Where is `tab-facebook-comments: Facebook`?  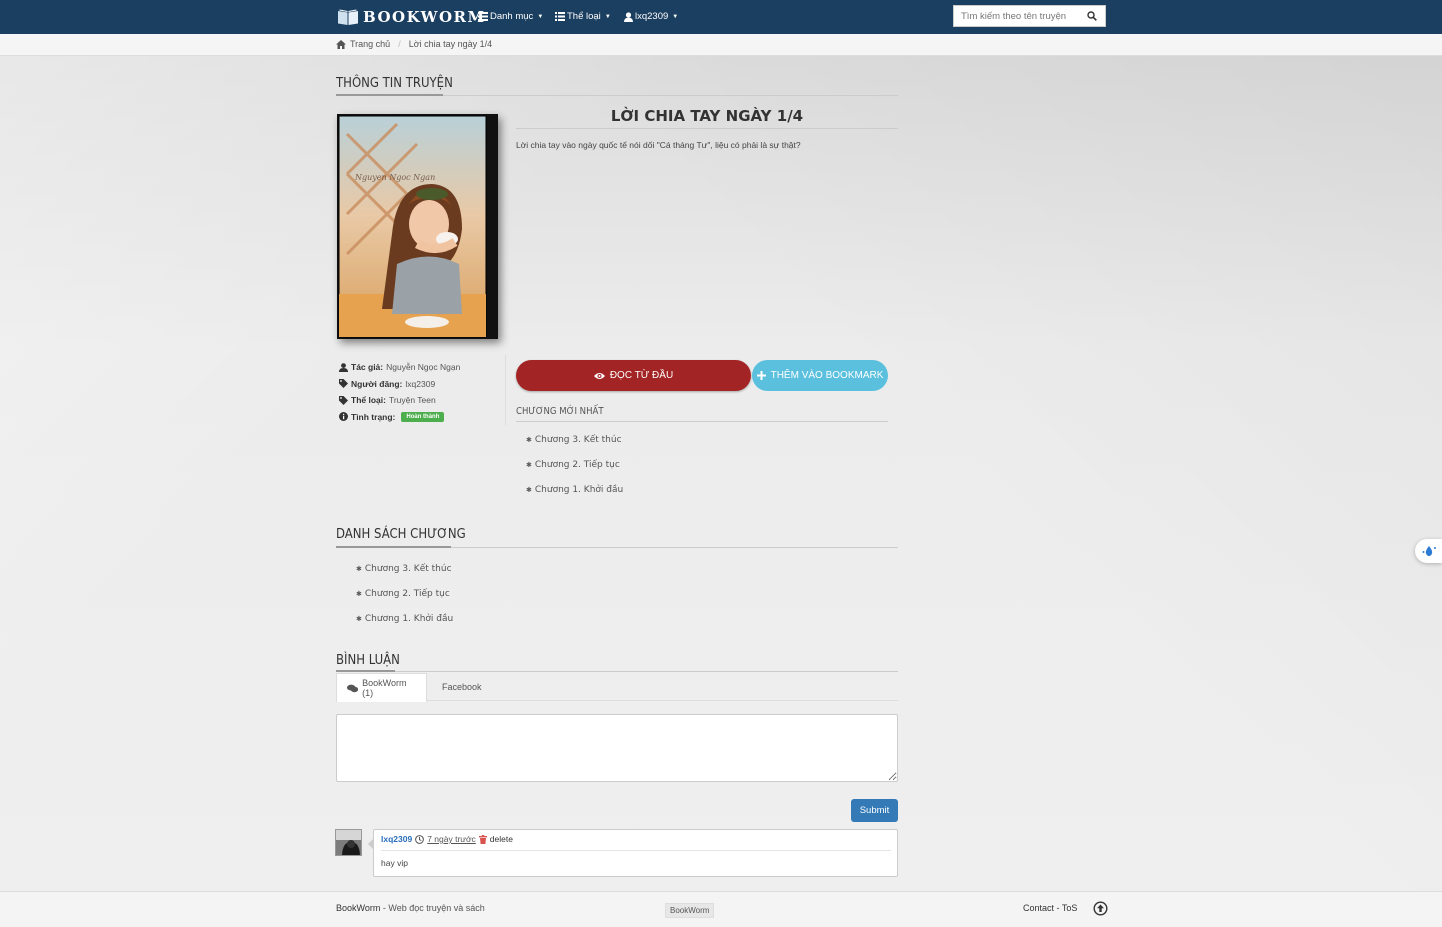 tab-facebook-comments: Facebook is located at coordinates (462, 687).